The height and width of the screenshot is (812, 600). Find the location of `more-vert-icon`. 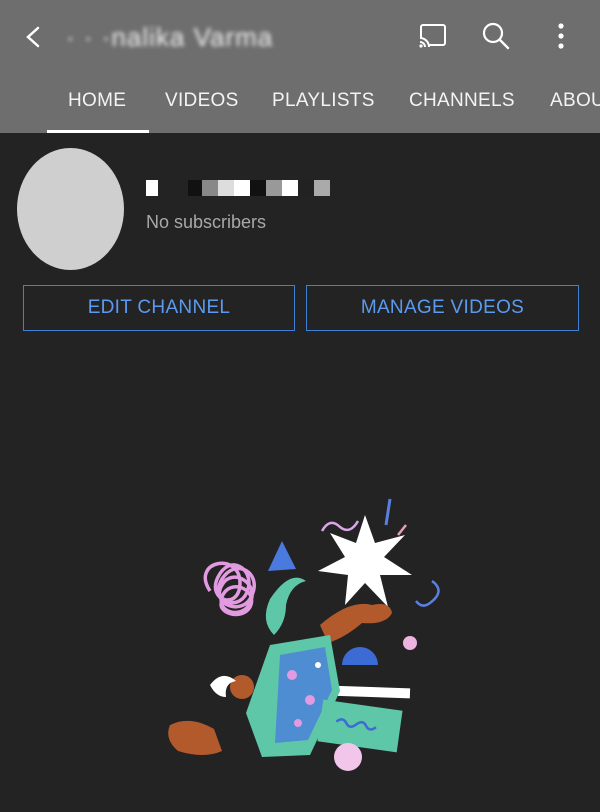

more-vert-icon is located at coordinates (561, 36).